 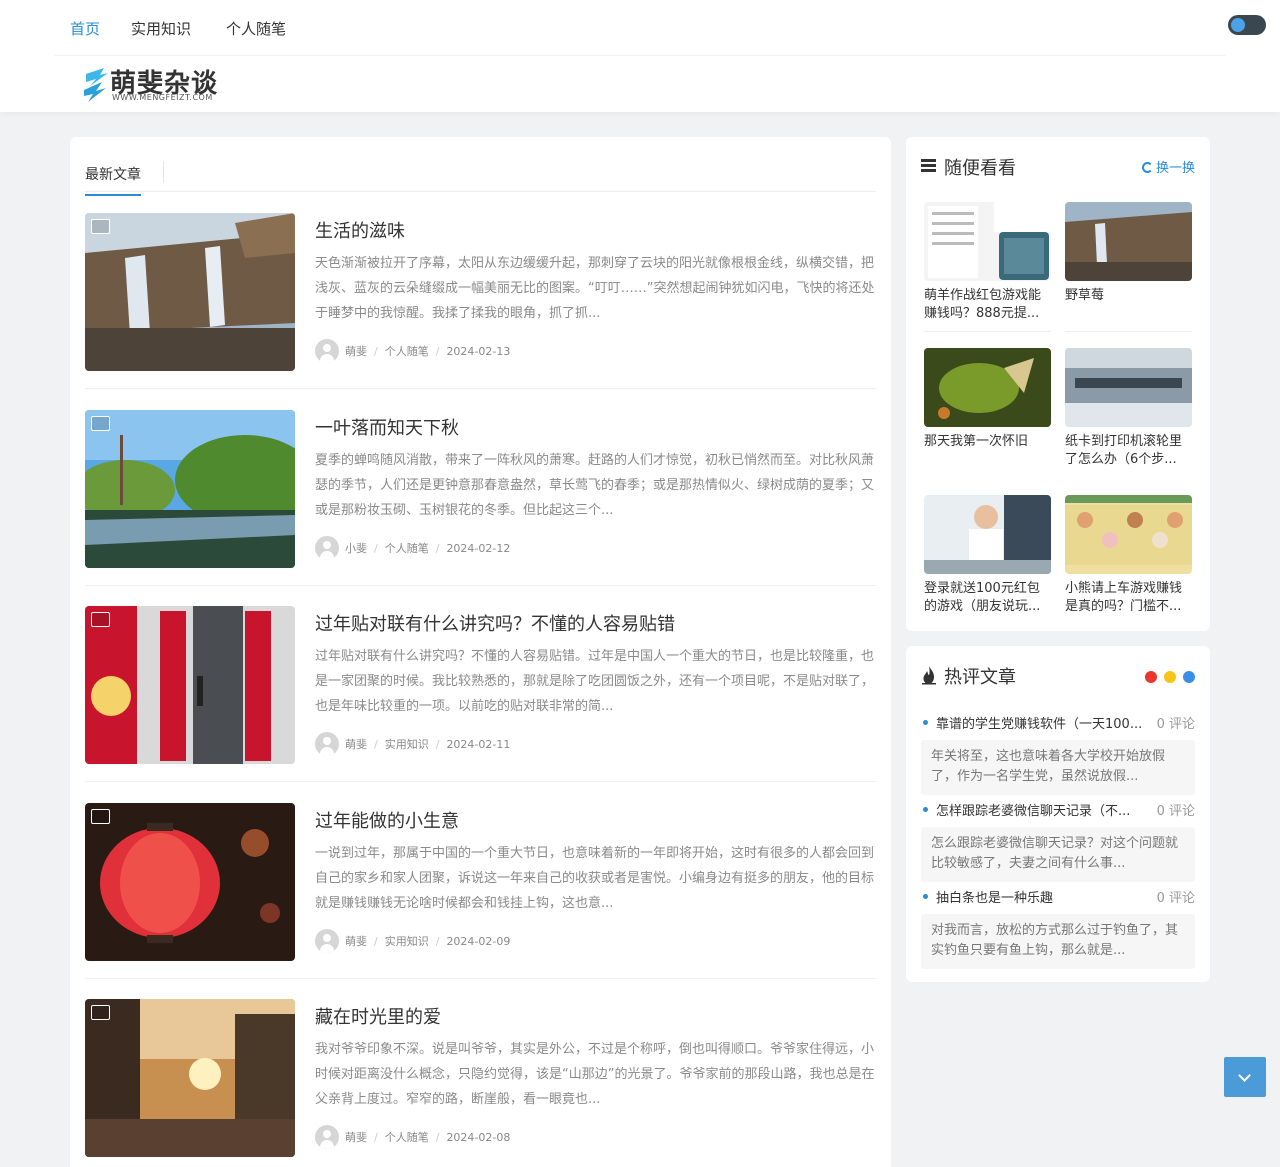 I want to click on post-meta: 小斐 / 个人随笔 / 2024-02-12, so click(x=412, y=548).